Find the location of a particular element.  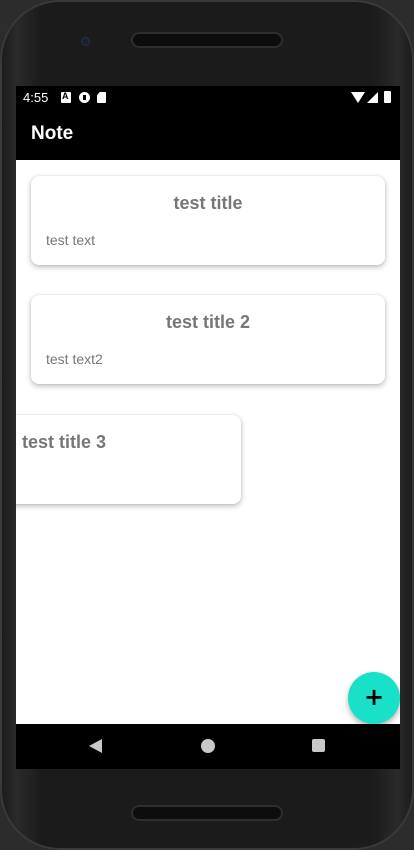

note-card: test title test text is located at coordinates (208, 220).